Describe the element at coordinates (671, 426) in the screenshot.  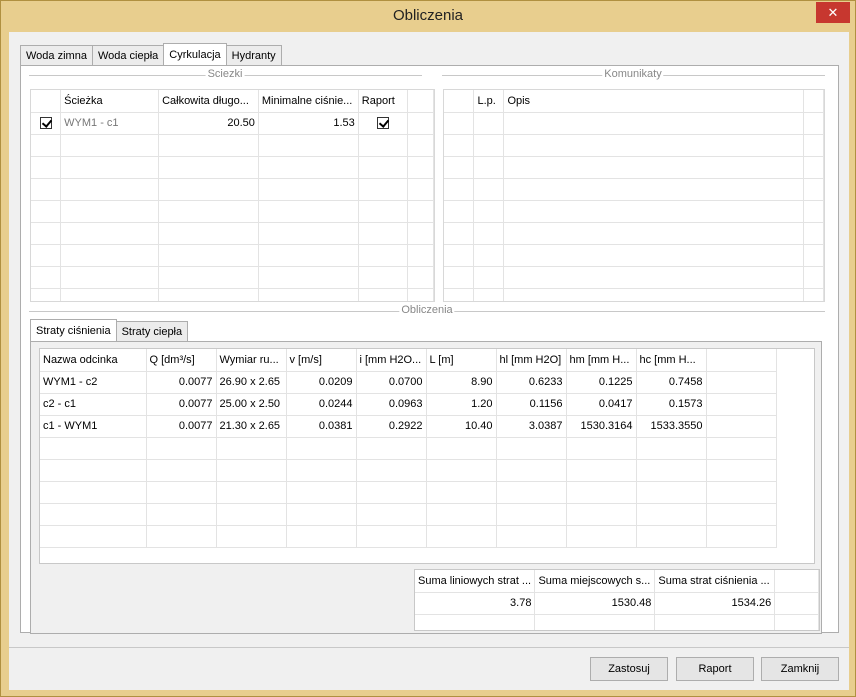
I see `cell-hc: 1533.3550` at that location.